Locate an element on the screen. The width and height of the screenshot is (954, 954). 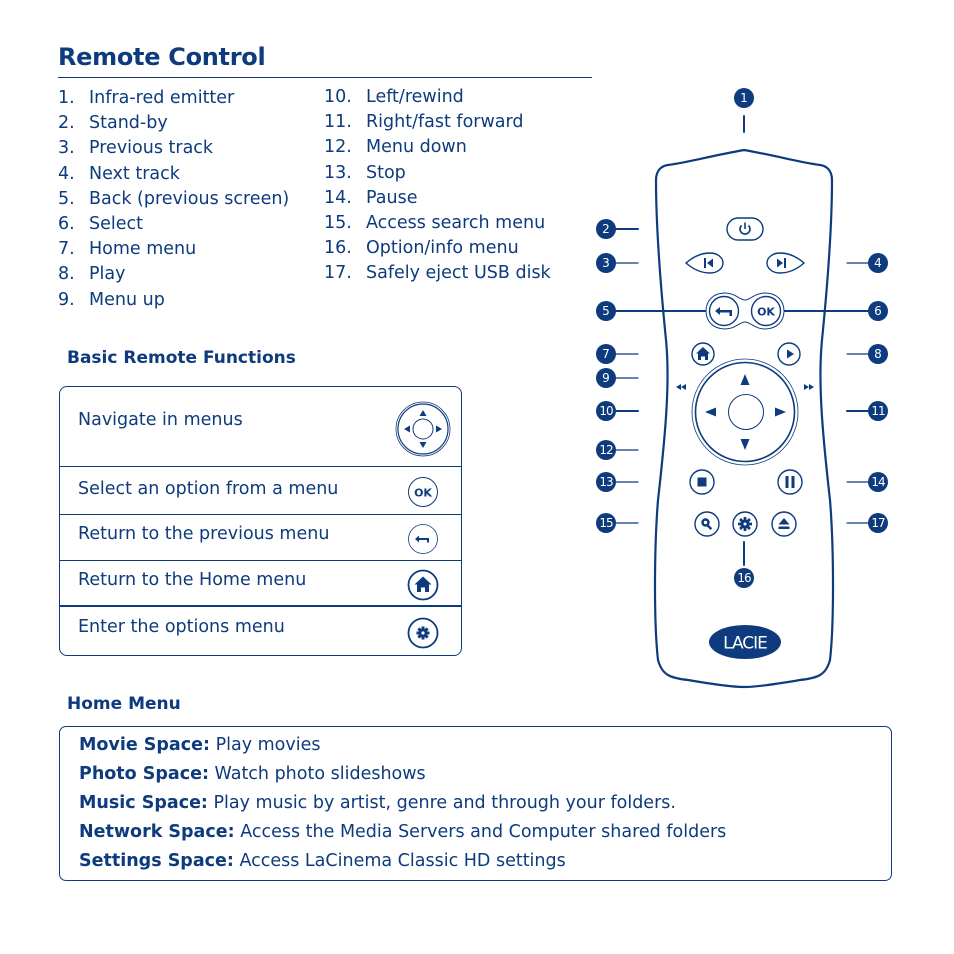
svg-text: 3 is located at coordinates (606, 263).